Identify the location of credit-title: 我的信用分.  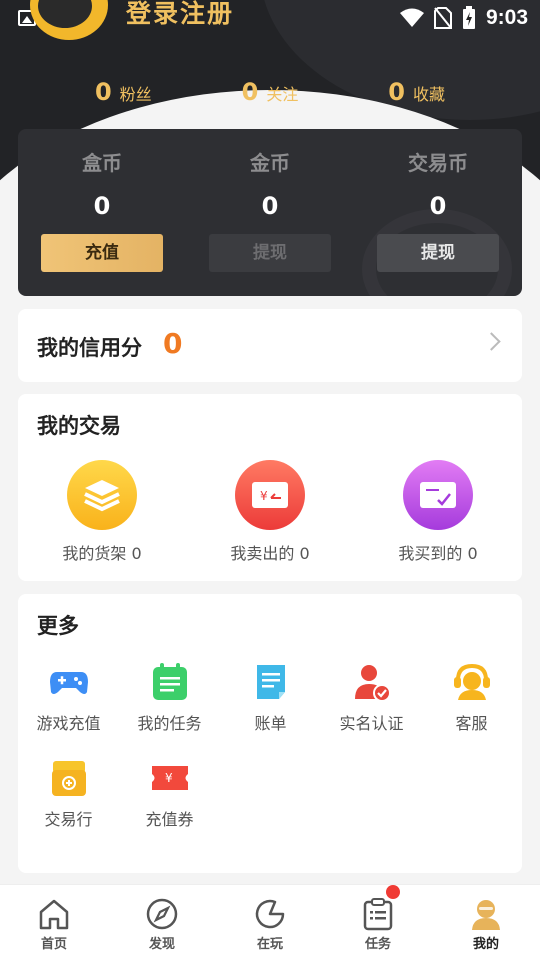
(89, 348).